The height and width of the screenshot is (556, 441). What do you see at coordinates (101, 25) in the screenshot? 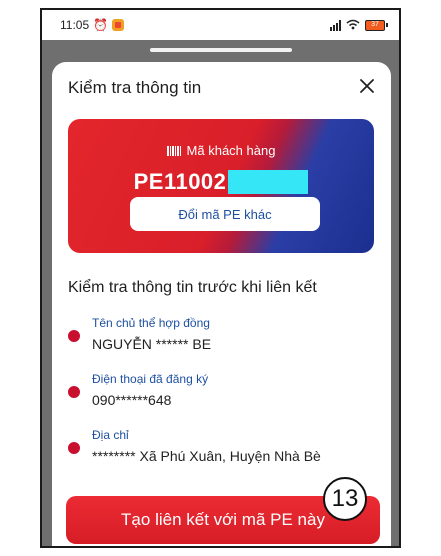
I see `alarm-icon: ⏰` at bounding box center [101, 25].